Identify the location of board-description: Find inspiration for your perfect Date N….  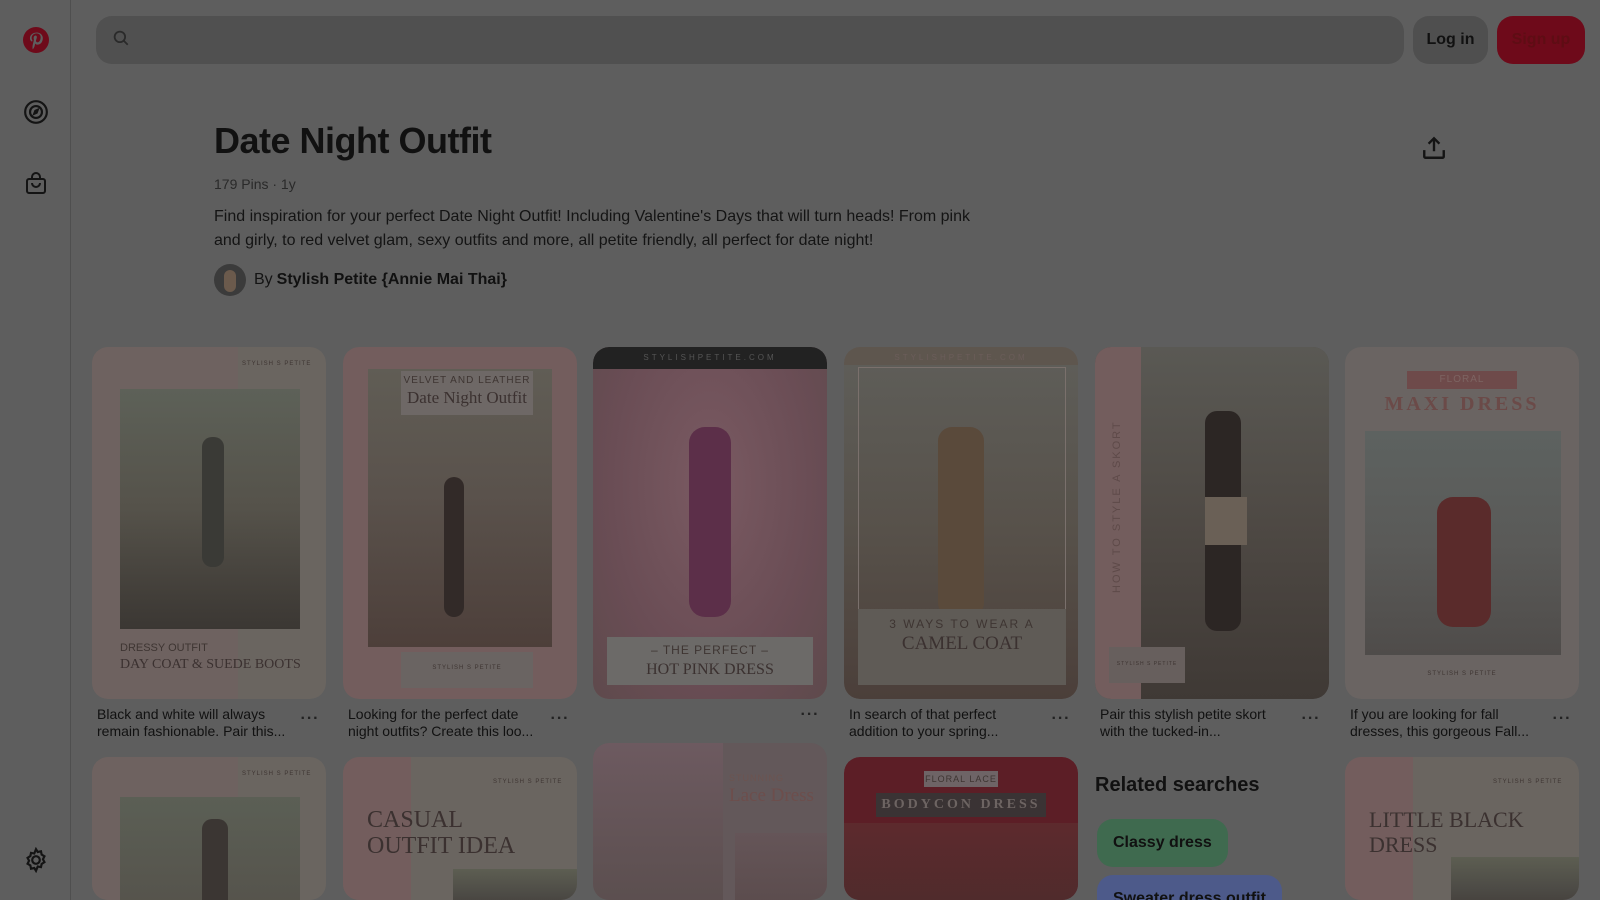
(592, 228).